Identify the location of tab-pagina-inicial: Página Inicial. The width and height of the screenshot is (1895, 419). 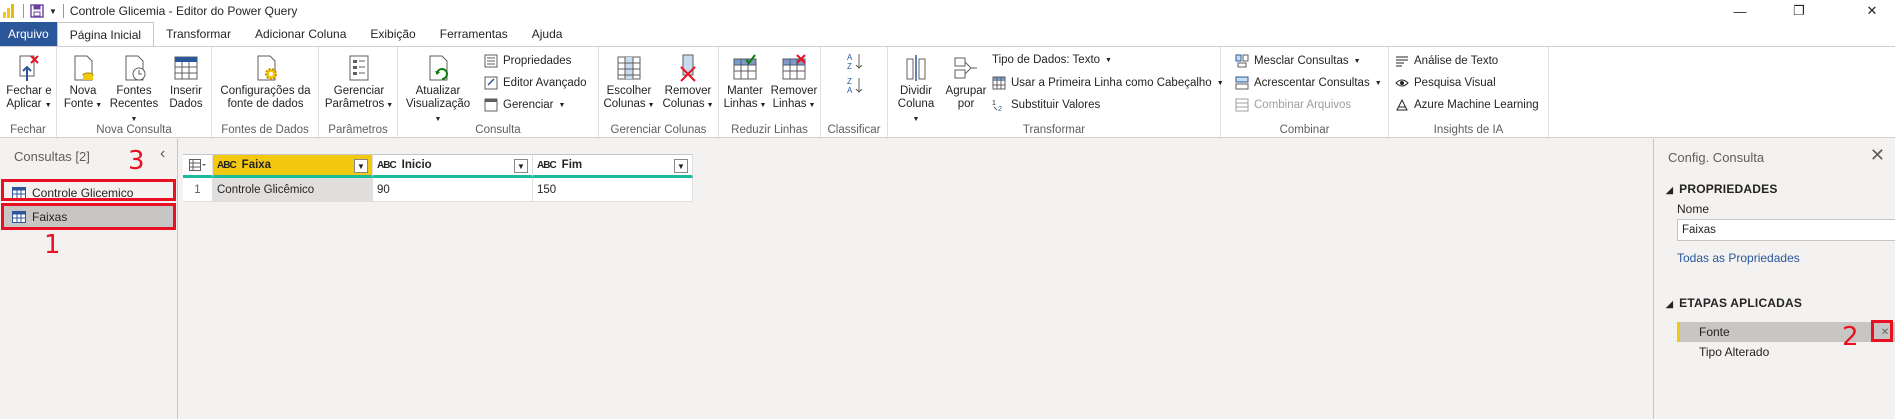
(105, 34).